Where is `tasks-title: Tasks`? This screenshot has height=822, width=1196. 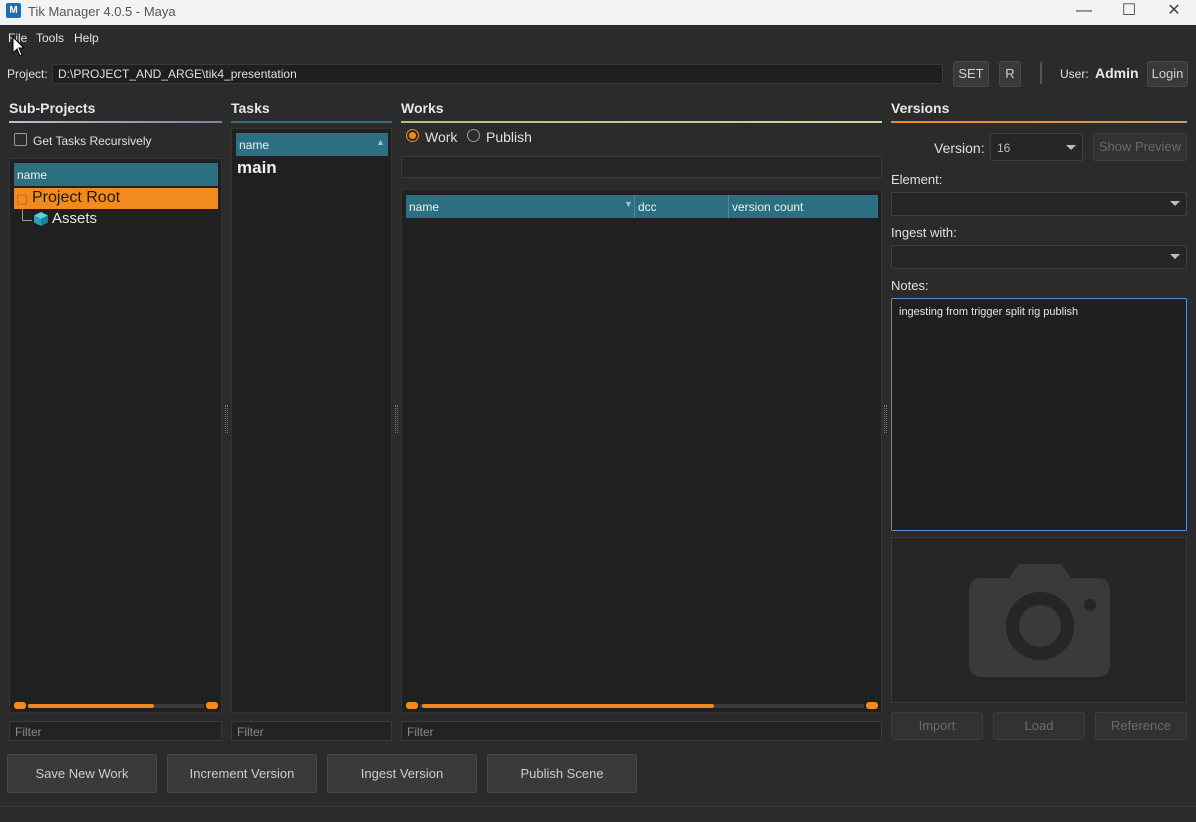 tasks-title: Tasks is located at coordinates (250, 108).